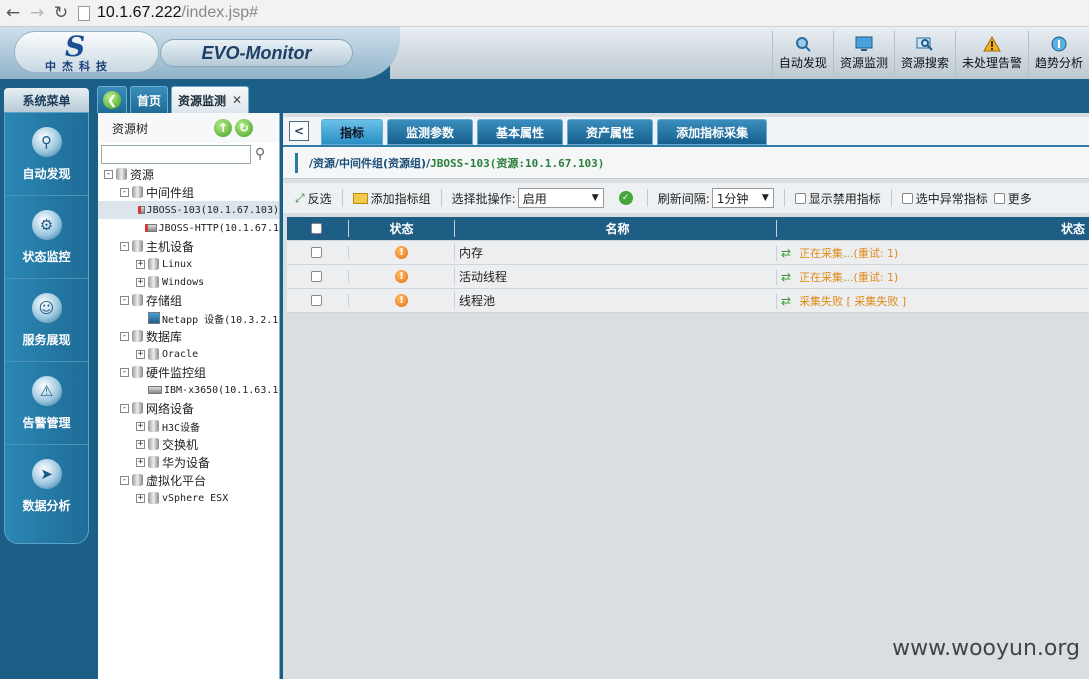 The image size is (1089, 679). I want to click on show-disabled-checkbox: 显示禁用指标, so click(837, 198).